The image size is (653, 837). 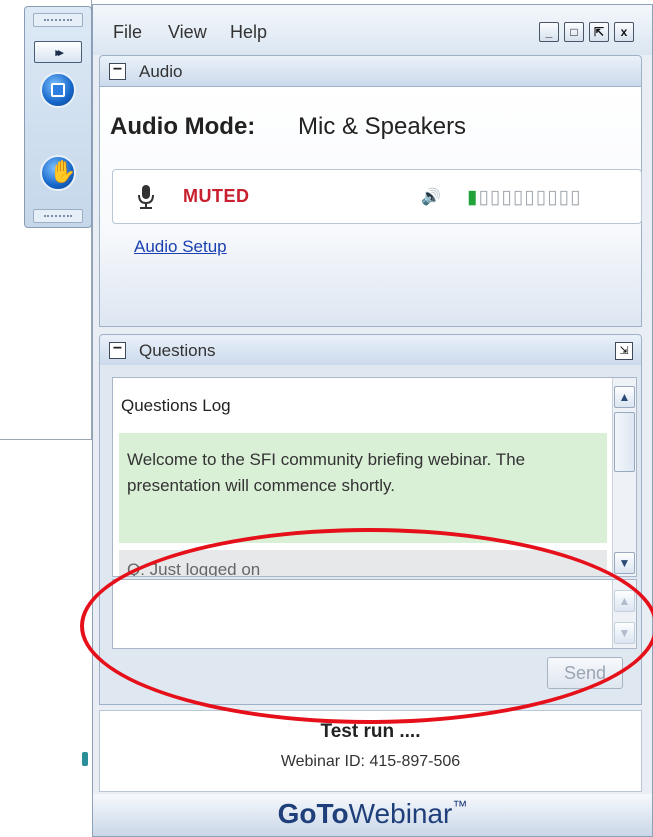 What do you see at coordinates (624, 397) in the screenshot?
I see `scroll-up-arrow-icon: ▲` at bounding box center [624, 397].